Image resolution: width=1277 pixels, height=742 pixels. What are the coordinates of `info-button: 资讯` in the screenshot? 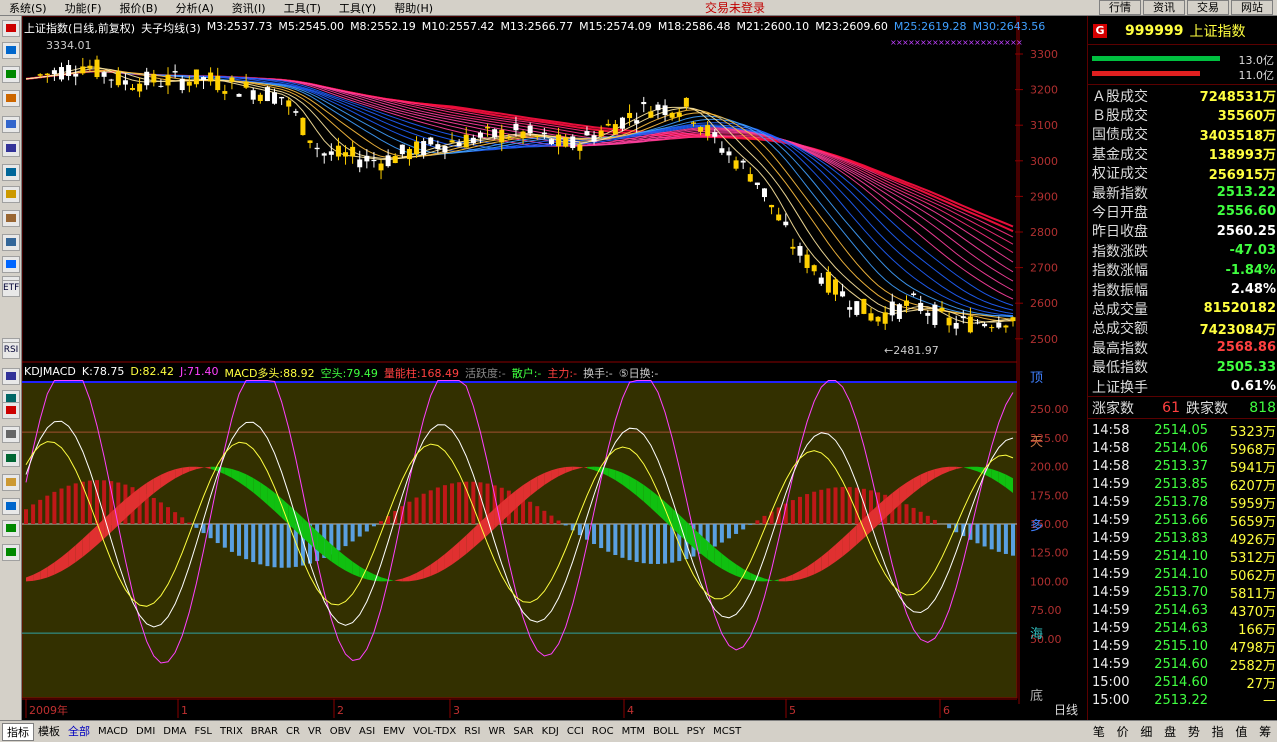 It's located at (1164, 7).